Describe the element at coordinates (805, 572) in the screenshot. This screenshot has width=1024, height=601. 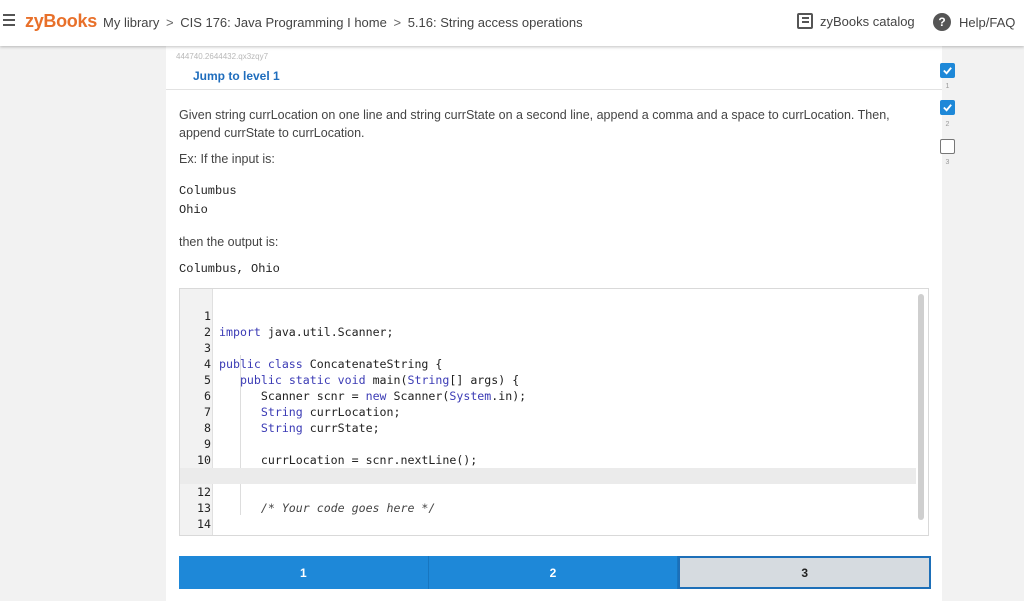
I see `level-3-button: 3` at that location.